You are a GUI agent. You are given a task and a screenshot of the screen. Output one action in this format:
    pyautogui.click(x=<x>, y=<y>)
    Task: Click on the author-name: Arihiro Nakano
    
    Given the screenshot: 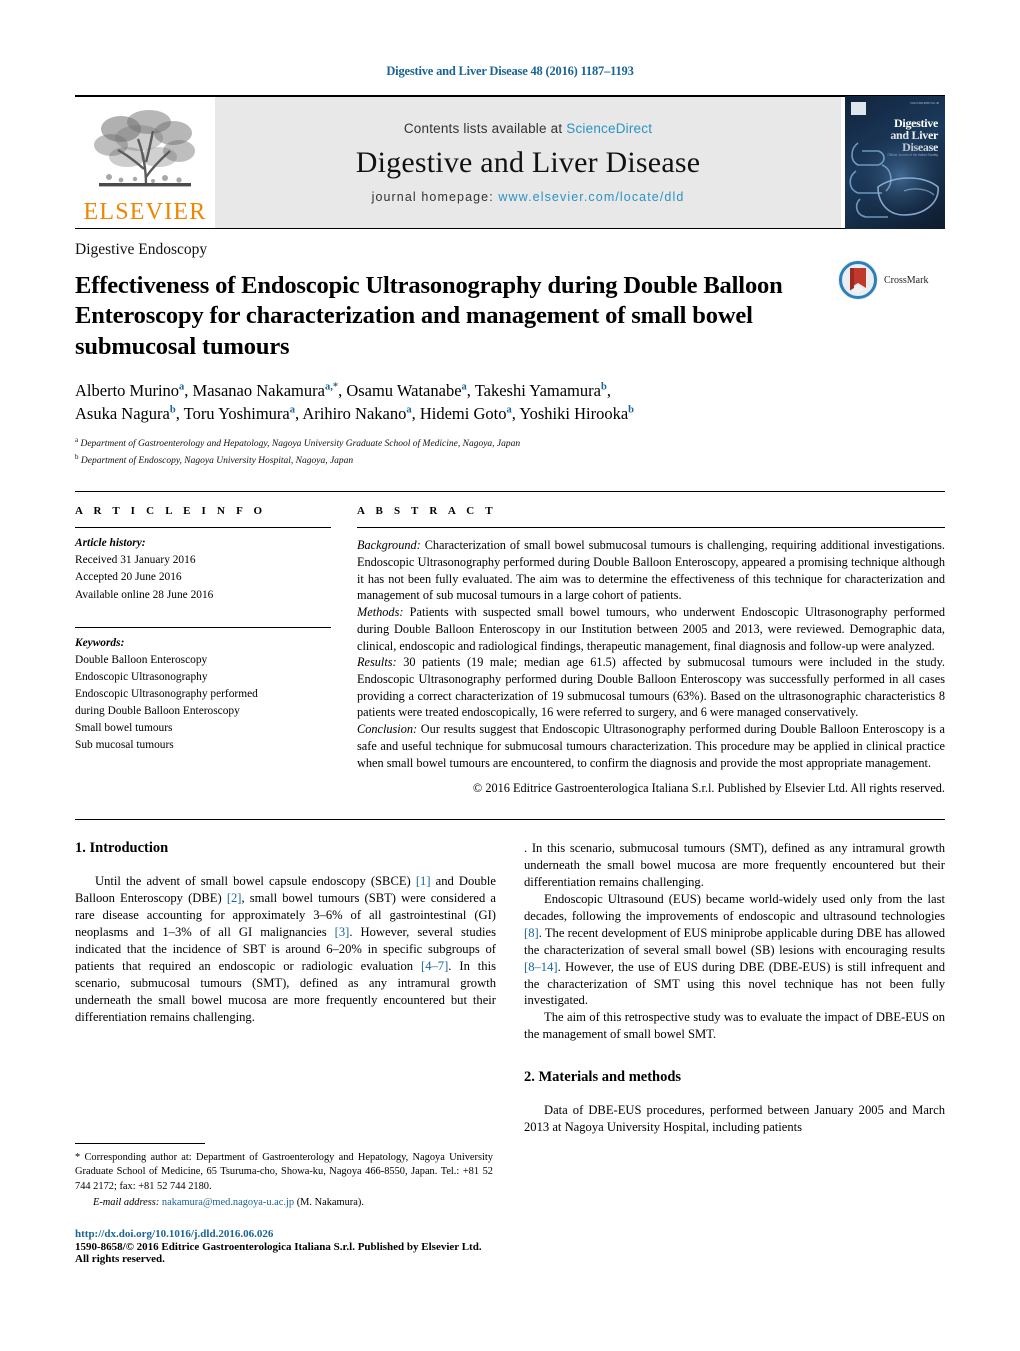 What is the action you would take?
    pyautogui.click(x=354, y=413)
    